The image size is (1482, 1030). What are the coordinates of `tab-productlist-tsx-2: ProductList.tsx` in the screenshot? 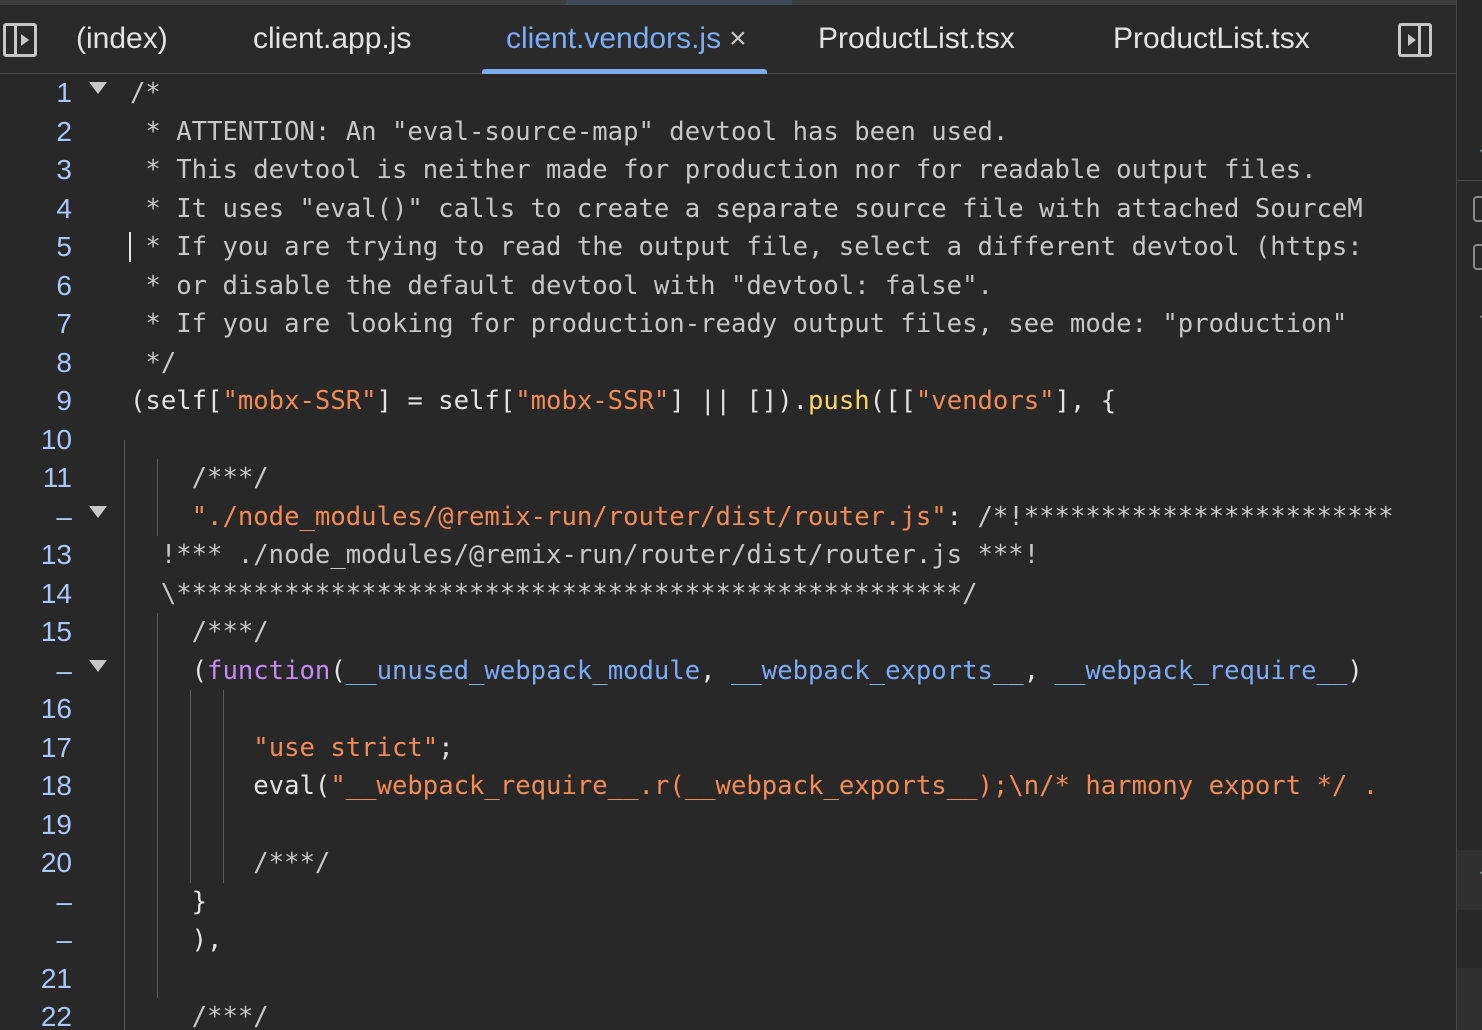 It's located at (1211, 39).